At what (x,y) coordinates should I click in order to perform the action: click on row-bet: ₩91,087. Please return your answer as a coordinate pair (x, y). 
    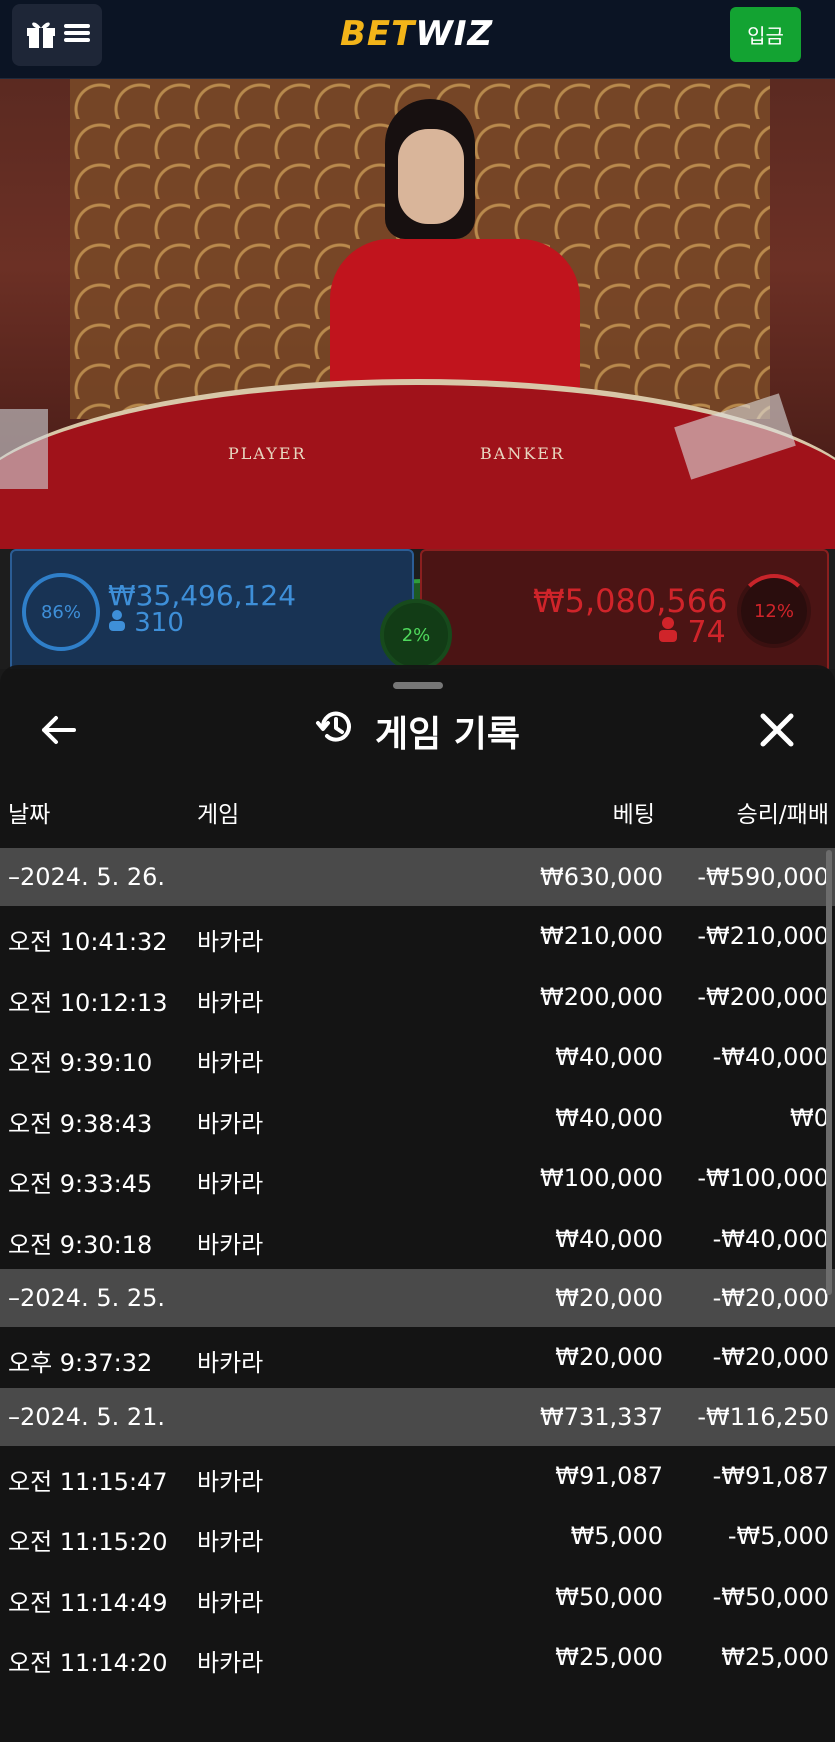
    Looking at the image, I should click on (609, 1475).